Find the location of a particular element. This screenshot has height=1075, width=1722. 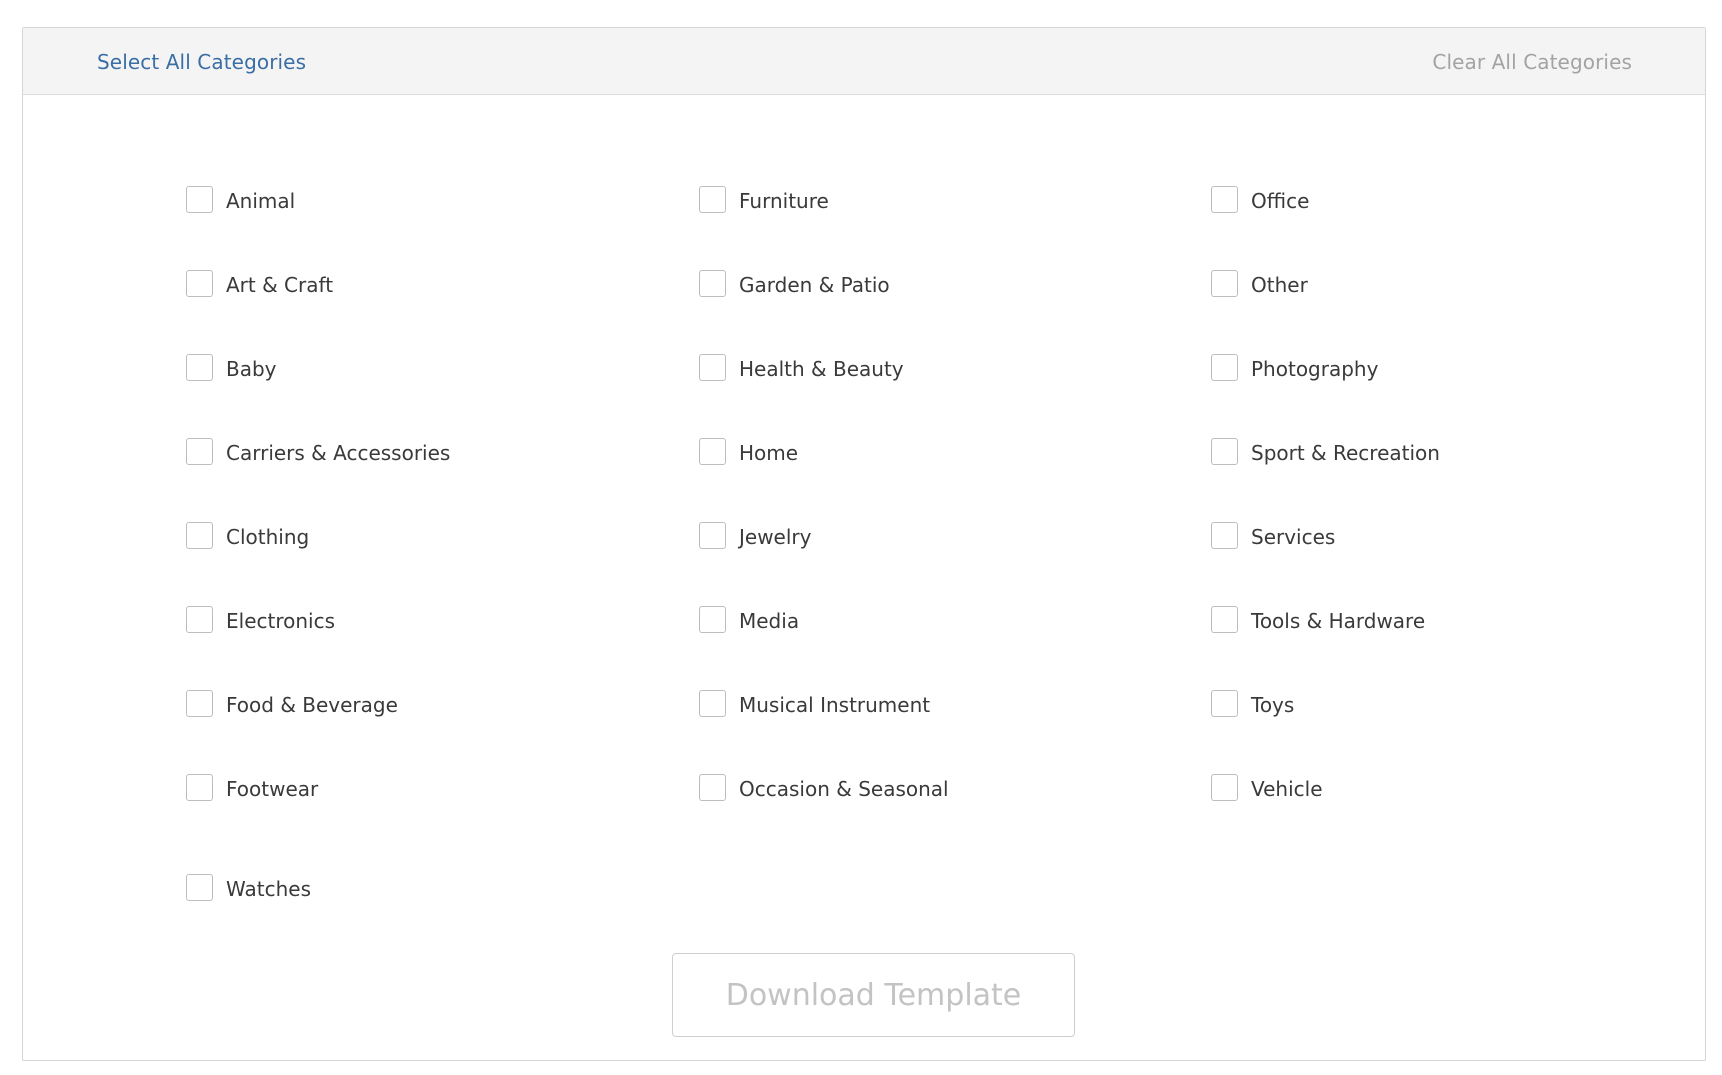

category-label: Office is located at coordinates (1280, 201).